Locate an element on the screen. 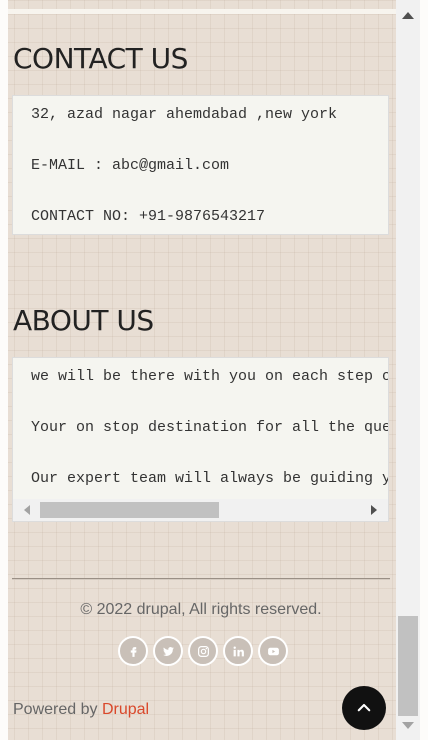 The image size is (428, 740). copyright-text: © 2022 drupal, All rights reserved. is located at coordinates (201, 609).